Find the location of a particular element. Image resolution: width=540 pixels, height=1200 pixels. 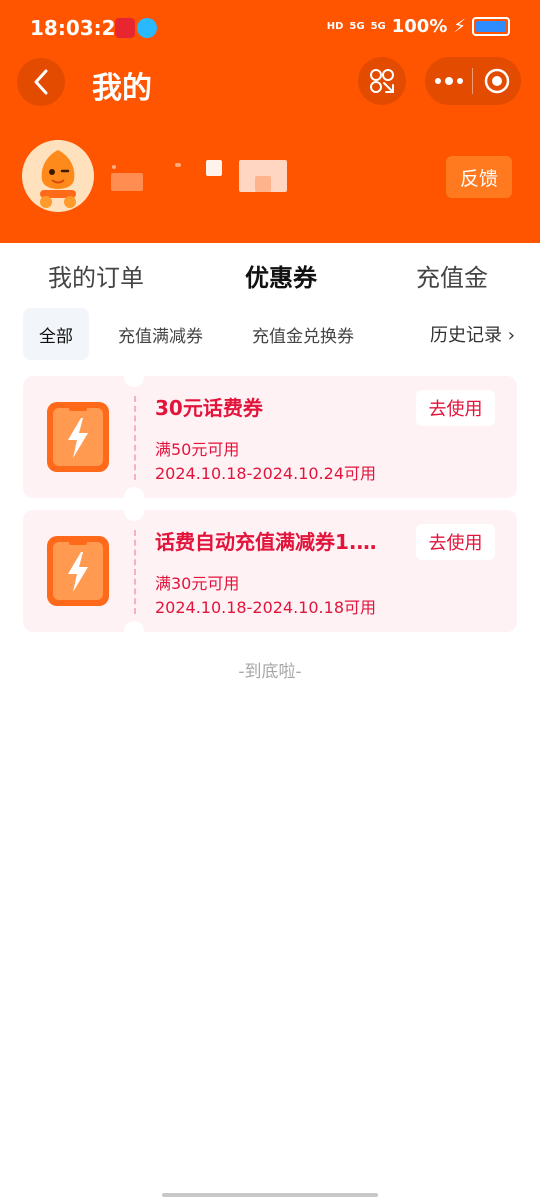

more-icon is located at coordinates (448, 81).